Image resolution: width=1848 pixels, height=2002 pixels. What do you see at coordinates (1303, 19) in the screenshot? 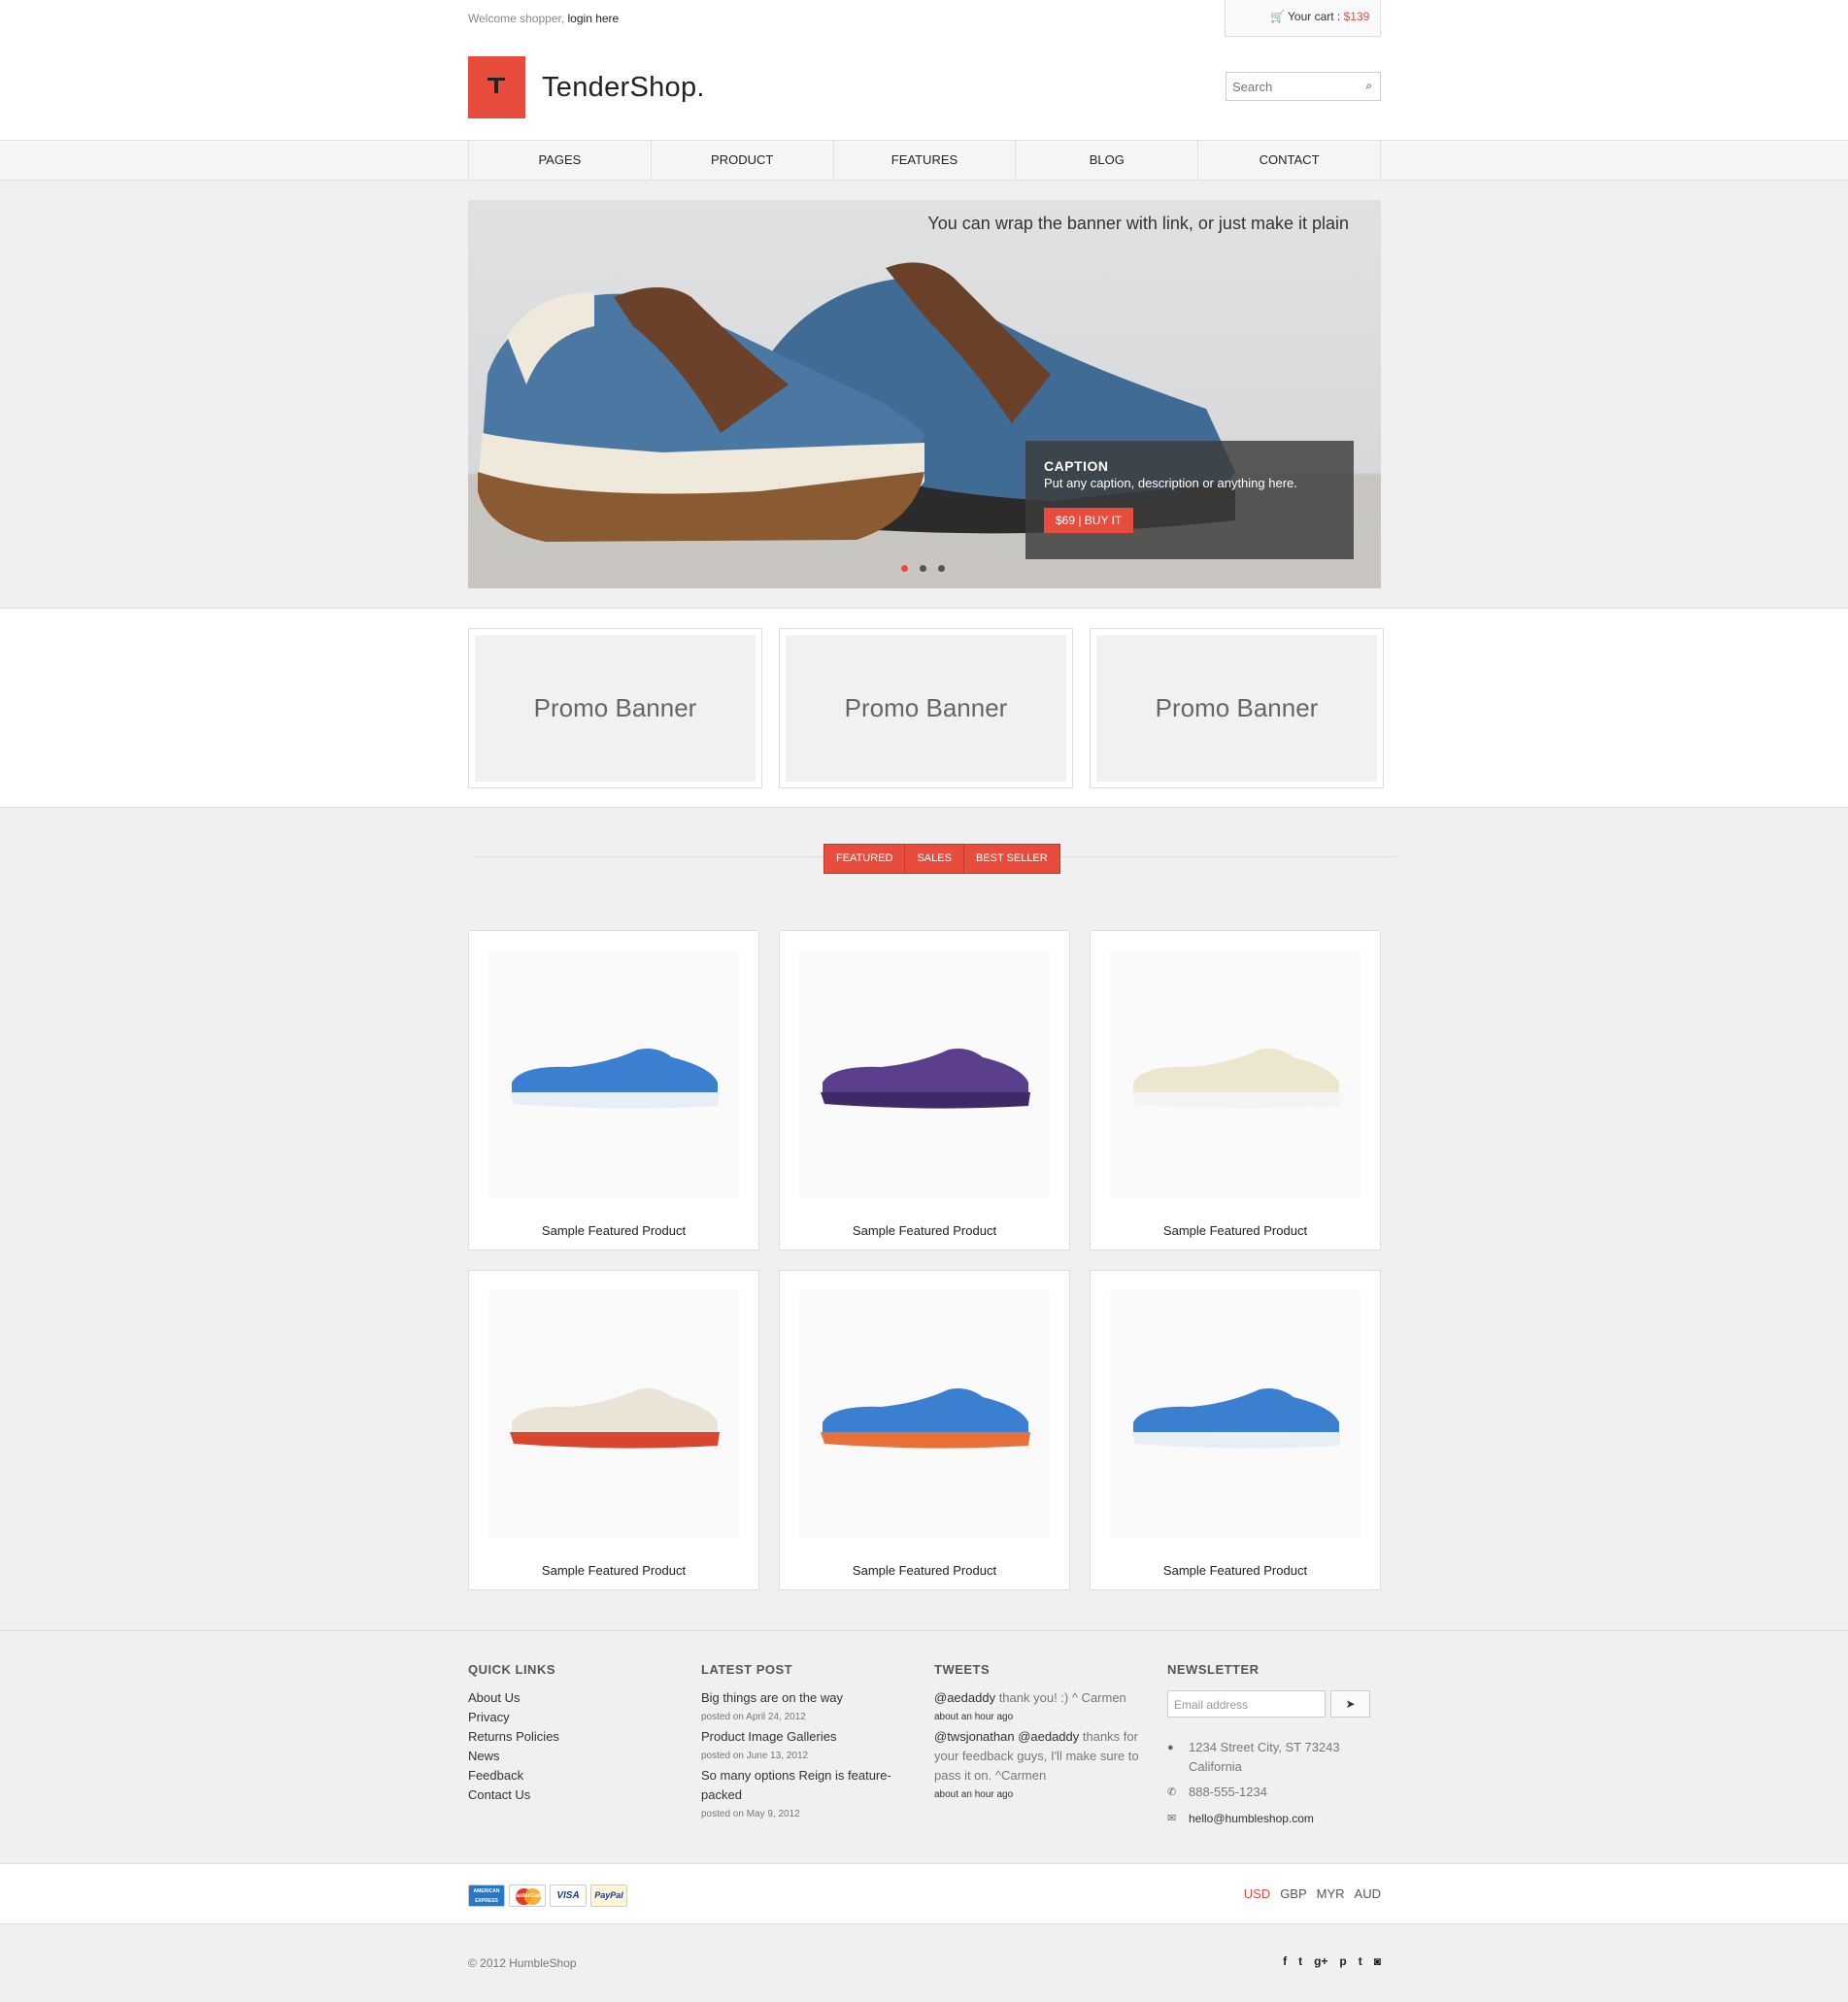
I see `cart-button: 🛒 Your cart : $139` at bounding box center [1303, 19].